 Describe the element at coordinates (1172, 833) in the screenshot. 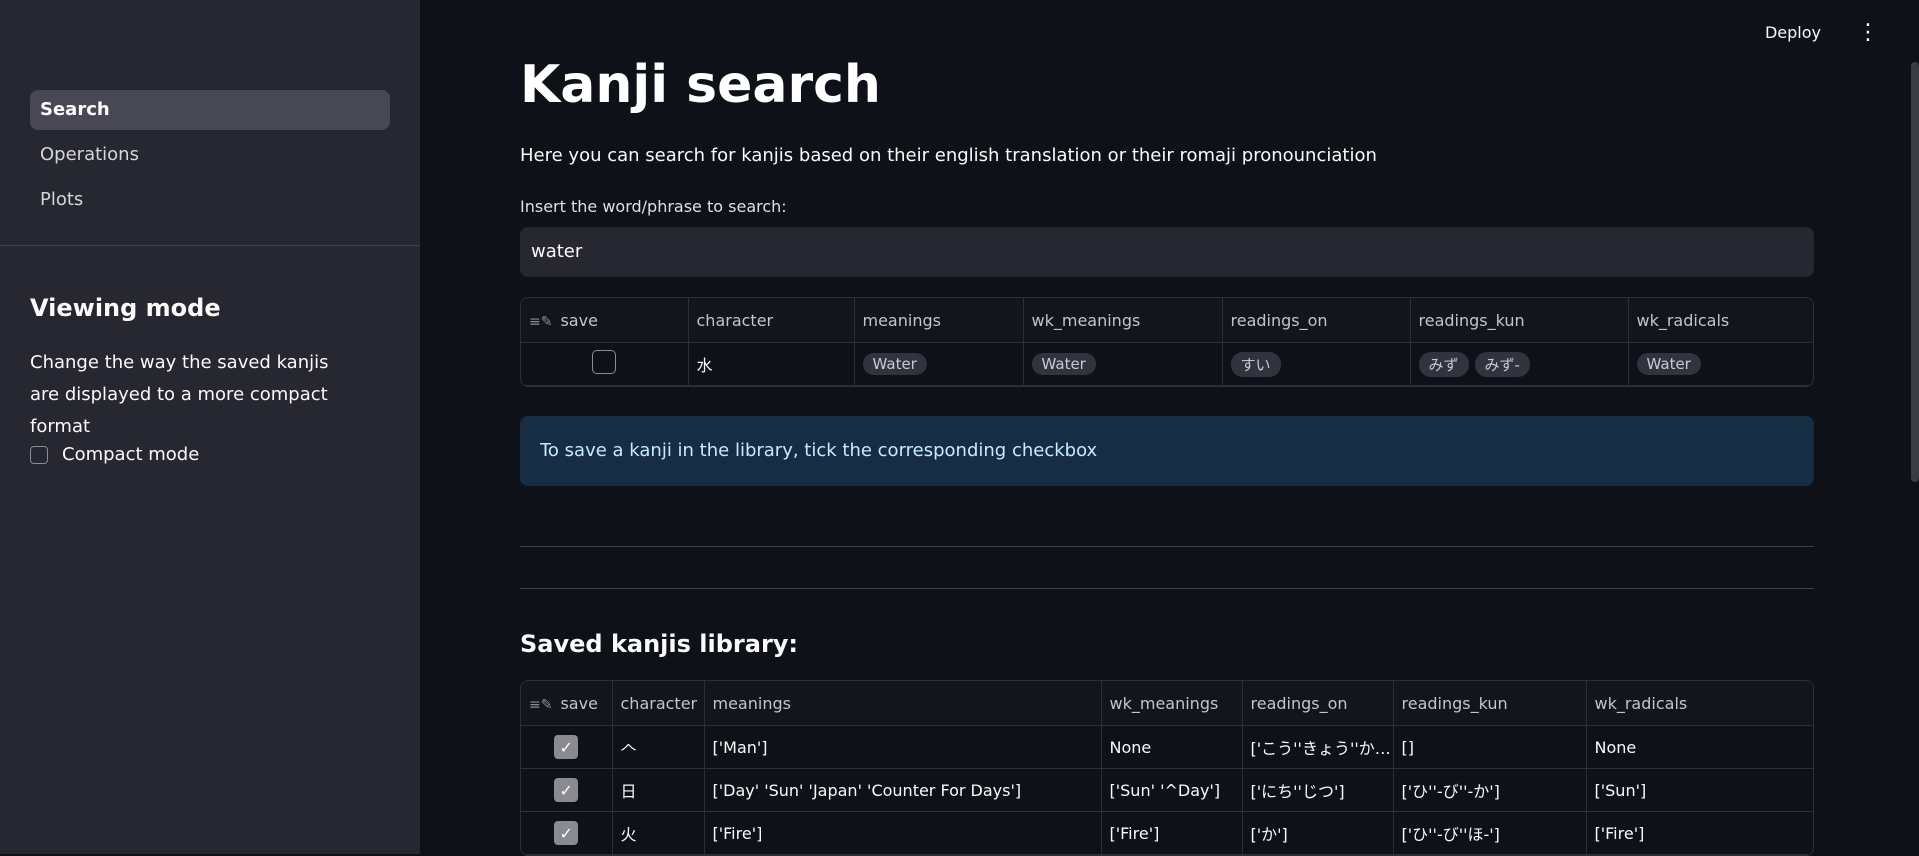

I see `wk_meanings-cell: ['Fire']` at that location.